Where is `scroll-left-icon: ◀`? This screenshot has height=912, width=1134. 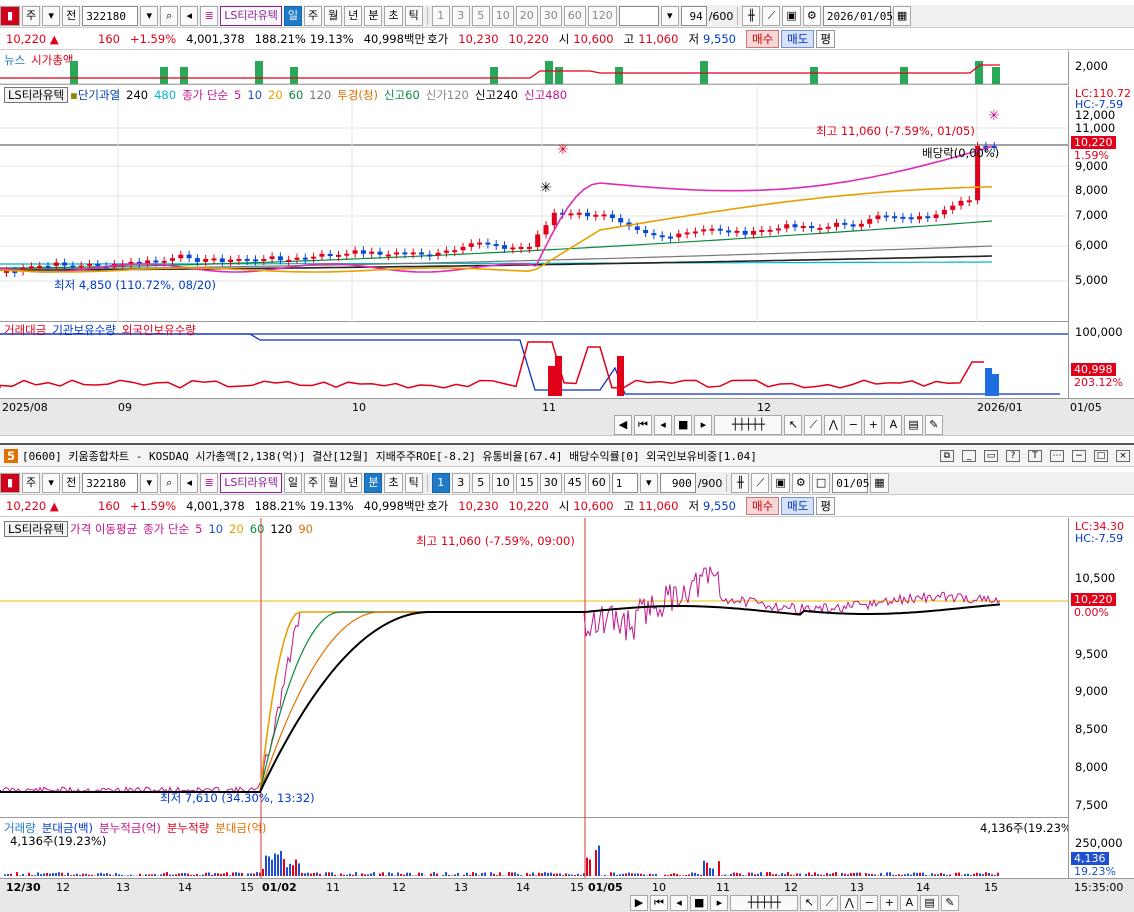 scroll-left-icon: ◀ is located at coordinates (623, 424).